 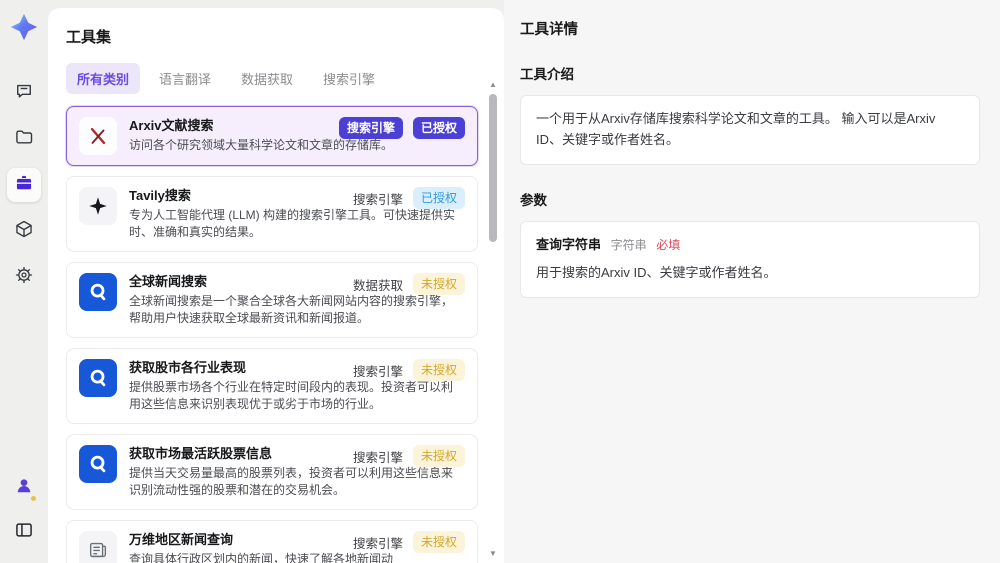 What do you see at coordinates (261, 145) in the screenshot?
I see `tool-description: 访问各个研究领域大量科学论文和文章的存储库。` at bounding box center [261, 145].